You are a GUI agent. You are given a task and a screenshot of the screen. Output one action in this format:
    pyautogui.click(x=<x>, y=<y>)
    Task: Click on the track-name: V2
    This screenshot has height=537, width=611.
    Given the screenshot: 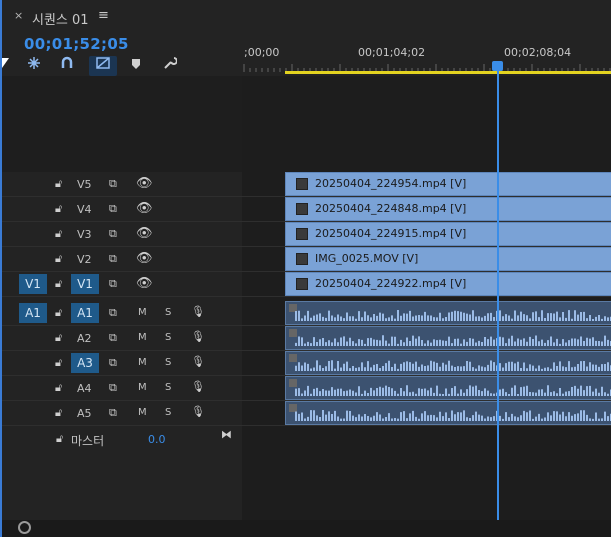 What is the action you would take?
    pyautogui.click(x=84, y=259)
    